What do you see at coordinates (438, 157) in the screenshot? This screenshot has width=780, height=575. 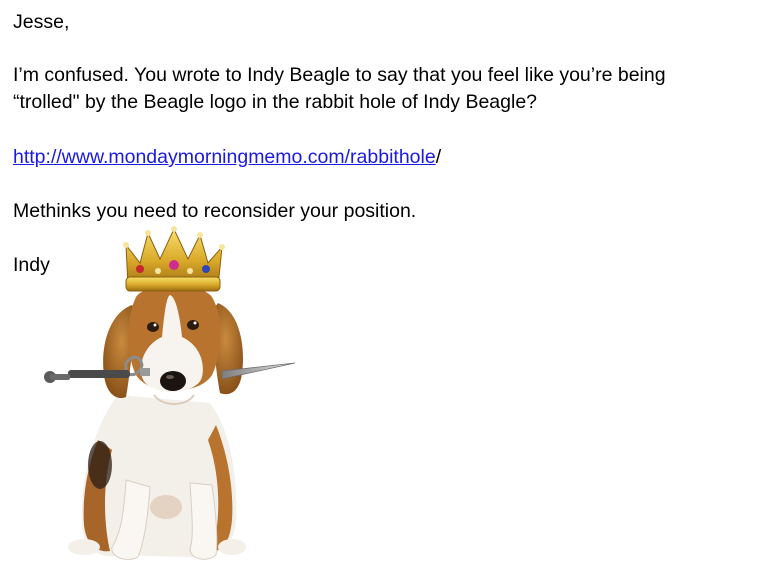 I see `link-suffix: /` at bounding box center [438, 157].